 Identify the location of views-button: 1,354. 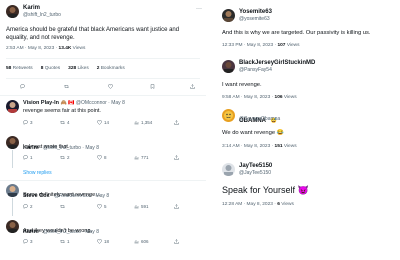
(143, 122).